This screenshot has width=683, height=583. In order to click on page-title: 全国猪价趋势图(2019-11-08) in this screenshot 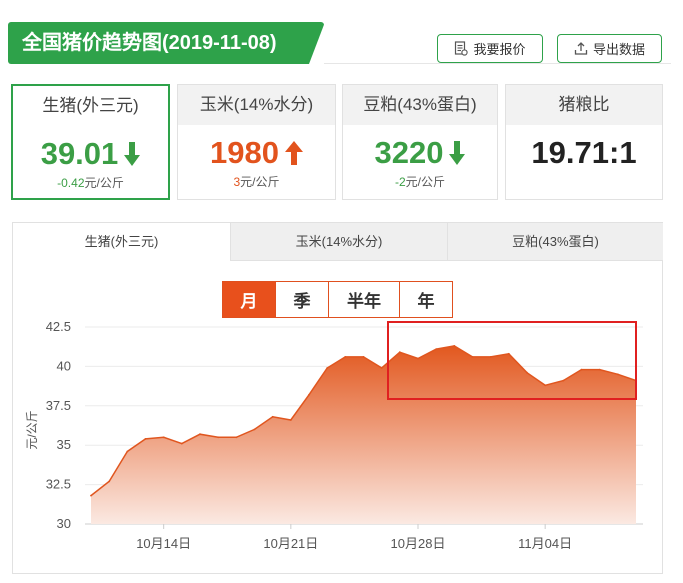, I will do `click(166, 43)`.